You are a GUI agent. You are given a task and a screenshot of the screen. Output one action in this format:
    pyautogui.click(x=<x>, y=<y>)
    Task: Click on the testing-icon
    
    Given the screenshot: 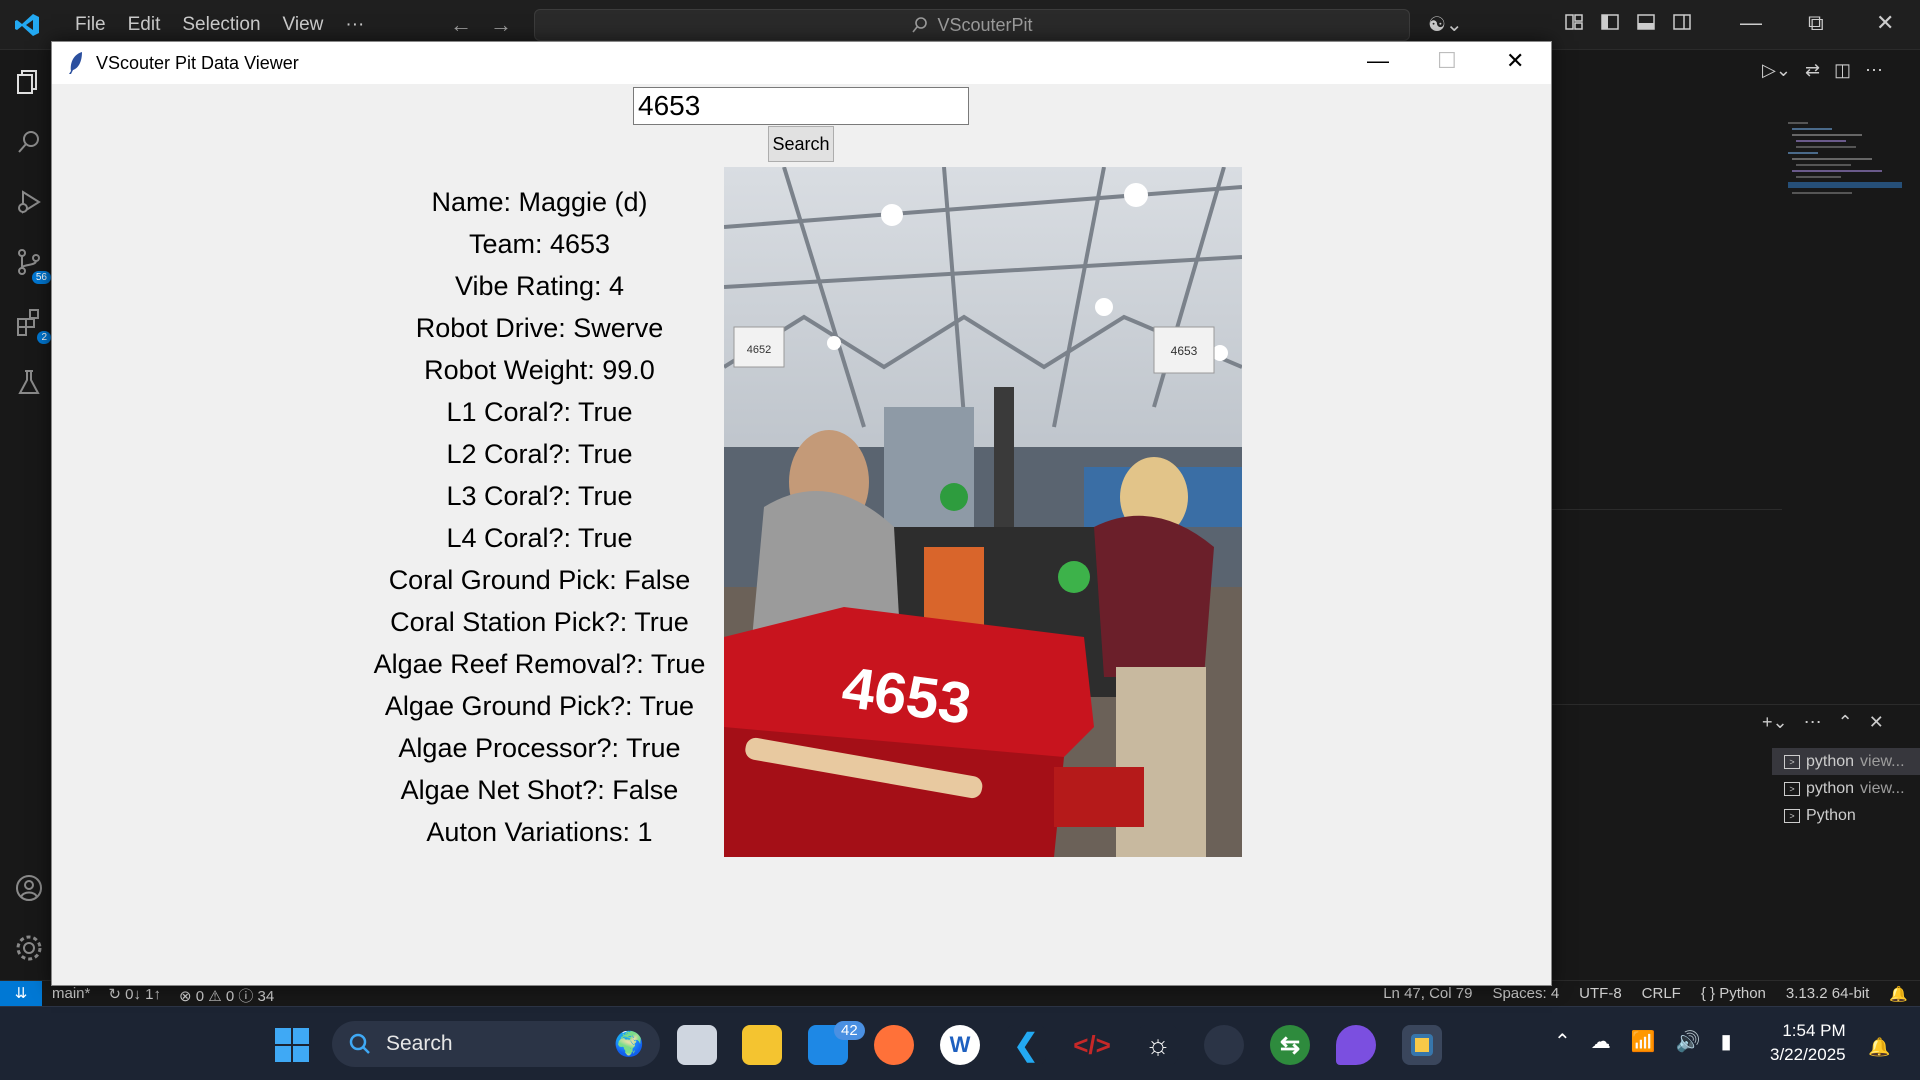 What is the action you would take?
    pyautogui.click(x=29, y=382)
    